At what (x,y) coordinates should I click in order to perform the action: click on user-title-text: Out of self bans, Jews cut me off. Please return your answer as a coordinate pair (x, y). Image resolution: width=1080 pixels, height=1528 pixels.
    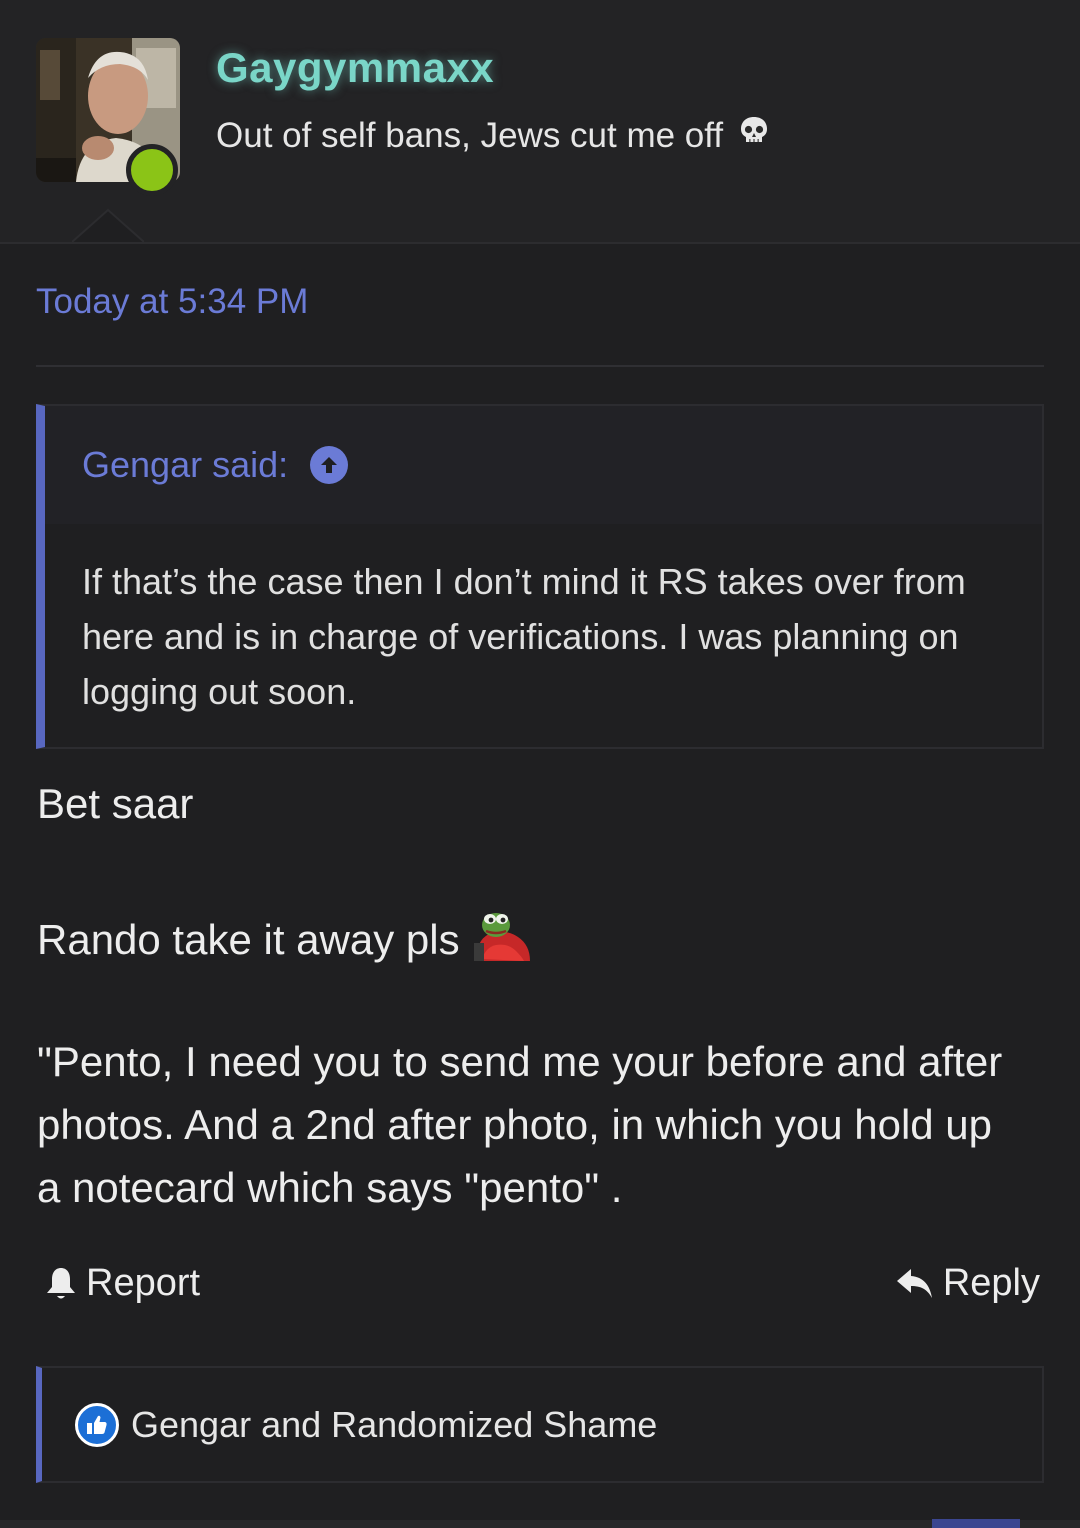
    Looking at the image, I should click on (470, 135).